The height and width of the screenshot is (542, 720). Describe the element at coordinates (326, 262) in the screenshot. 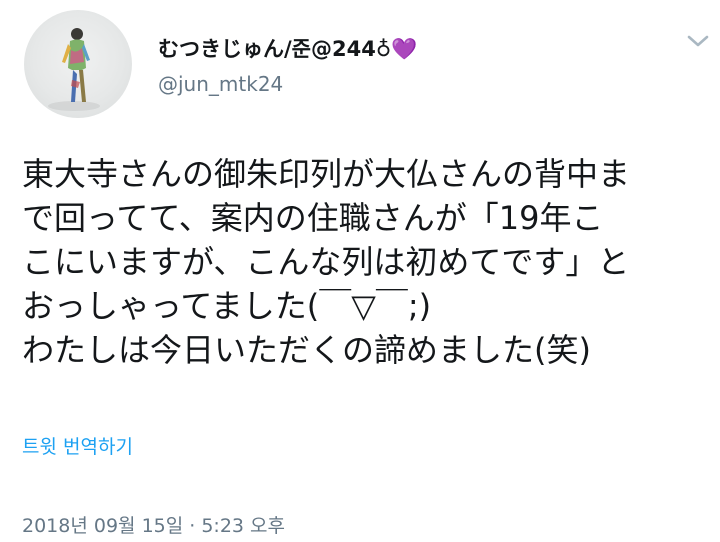

I see `tweet-text-line: こにいますが、こんな列は初めてです」と` at that location.